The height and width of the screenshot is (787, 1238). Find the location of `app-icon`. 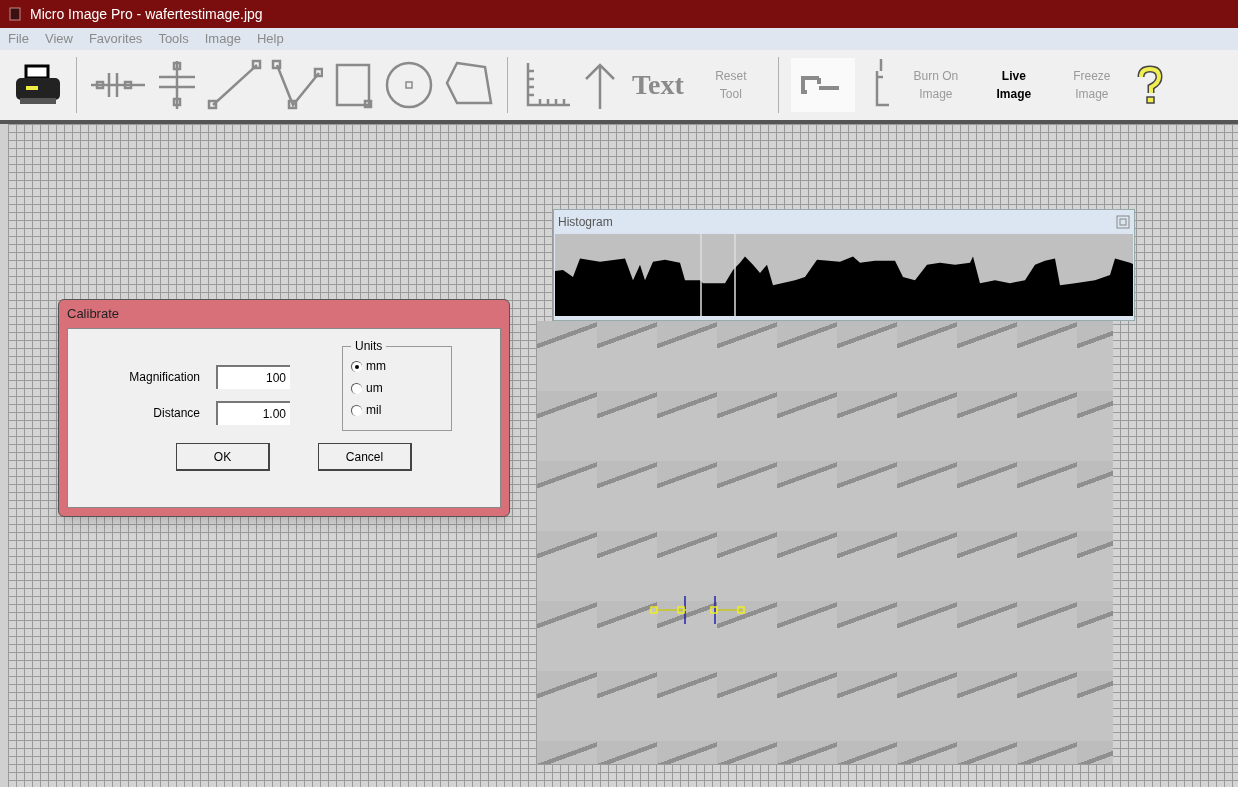

app-icon is located at coordinates (15, 14).